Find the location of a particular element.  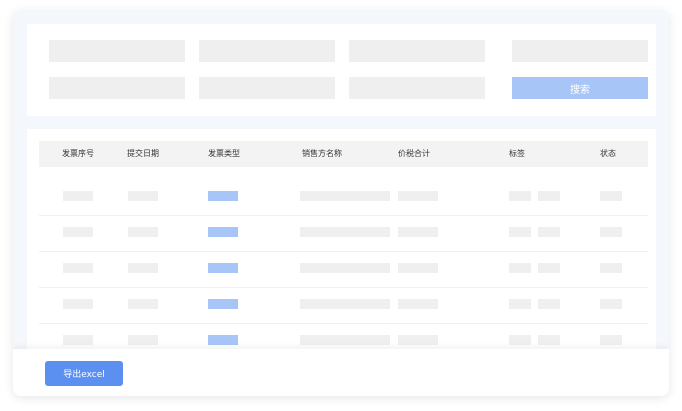

col-header-total-amount: 价税合计 is located at coordinates (414, 153).